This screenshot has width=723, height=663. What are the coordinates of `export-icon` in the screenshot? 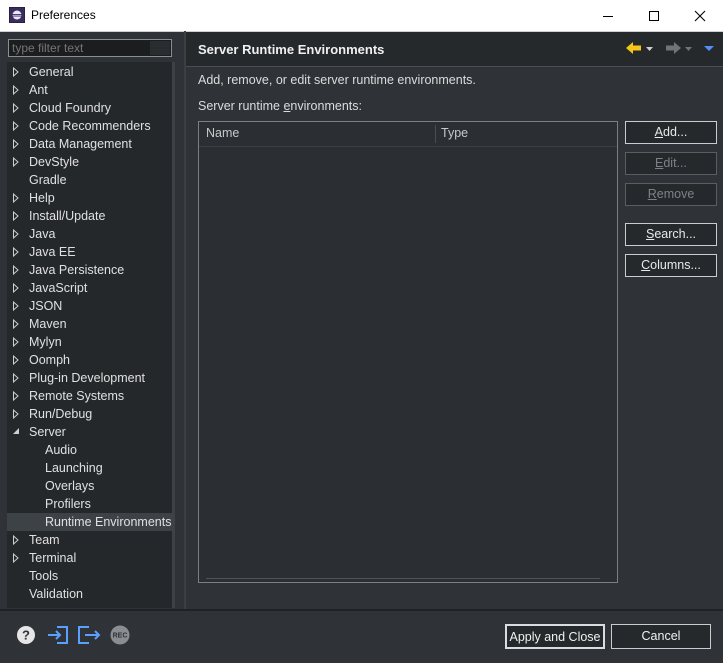 It's located at (89, 635).